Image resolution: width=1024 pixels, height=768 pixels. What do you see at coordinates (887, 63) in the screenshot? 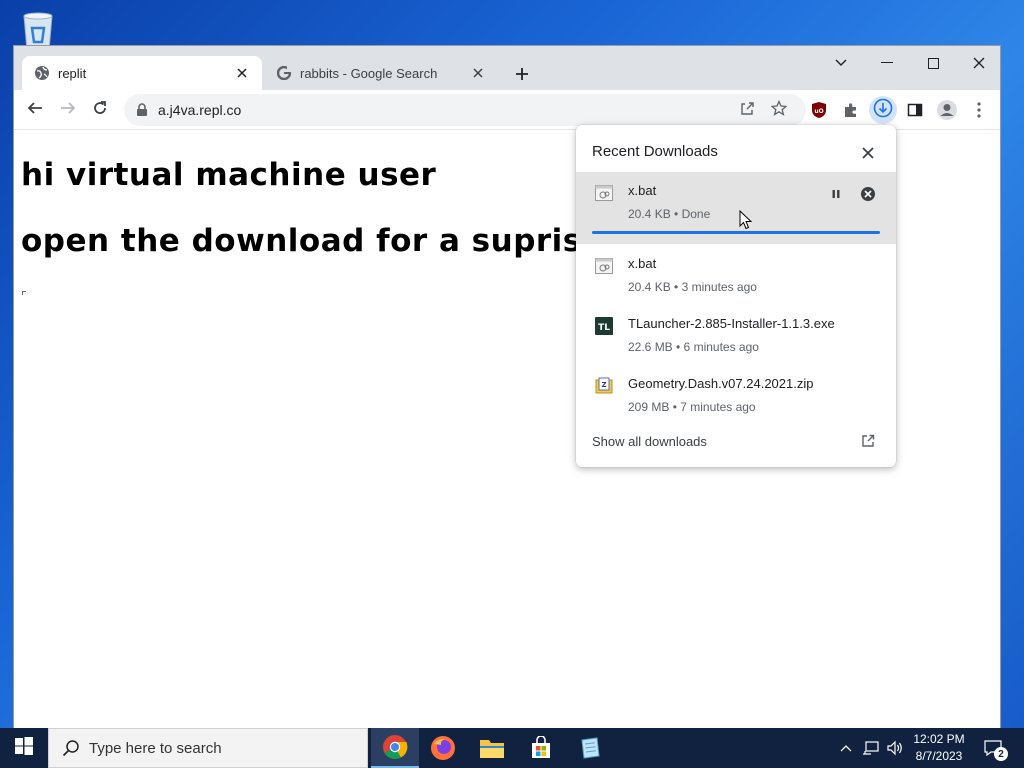
I see `minimize-button` at bounding box center [887, 63].